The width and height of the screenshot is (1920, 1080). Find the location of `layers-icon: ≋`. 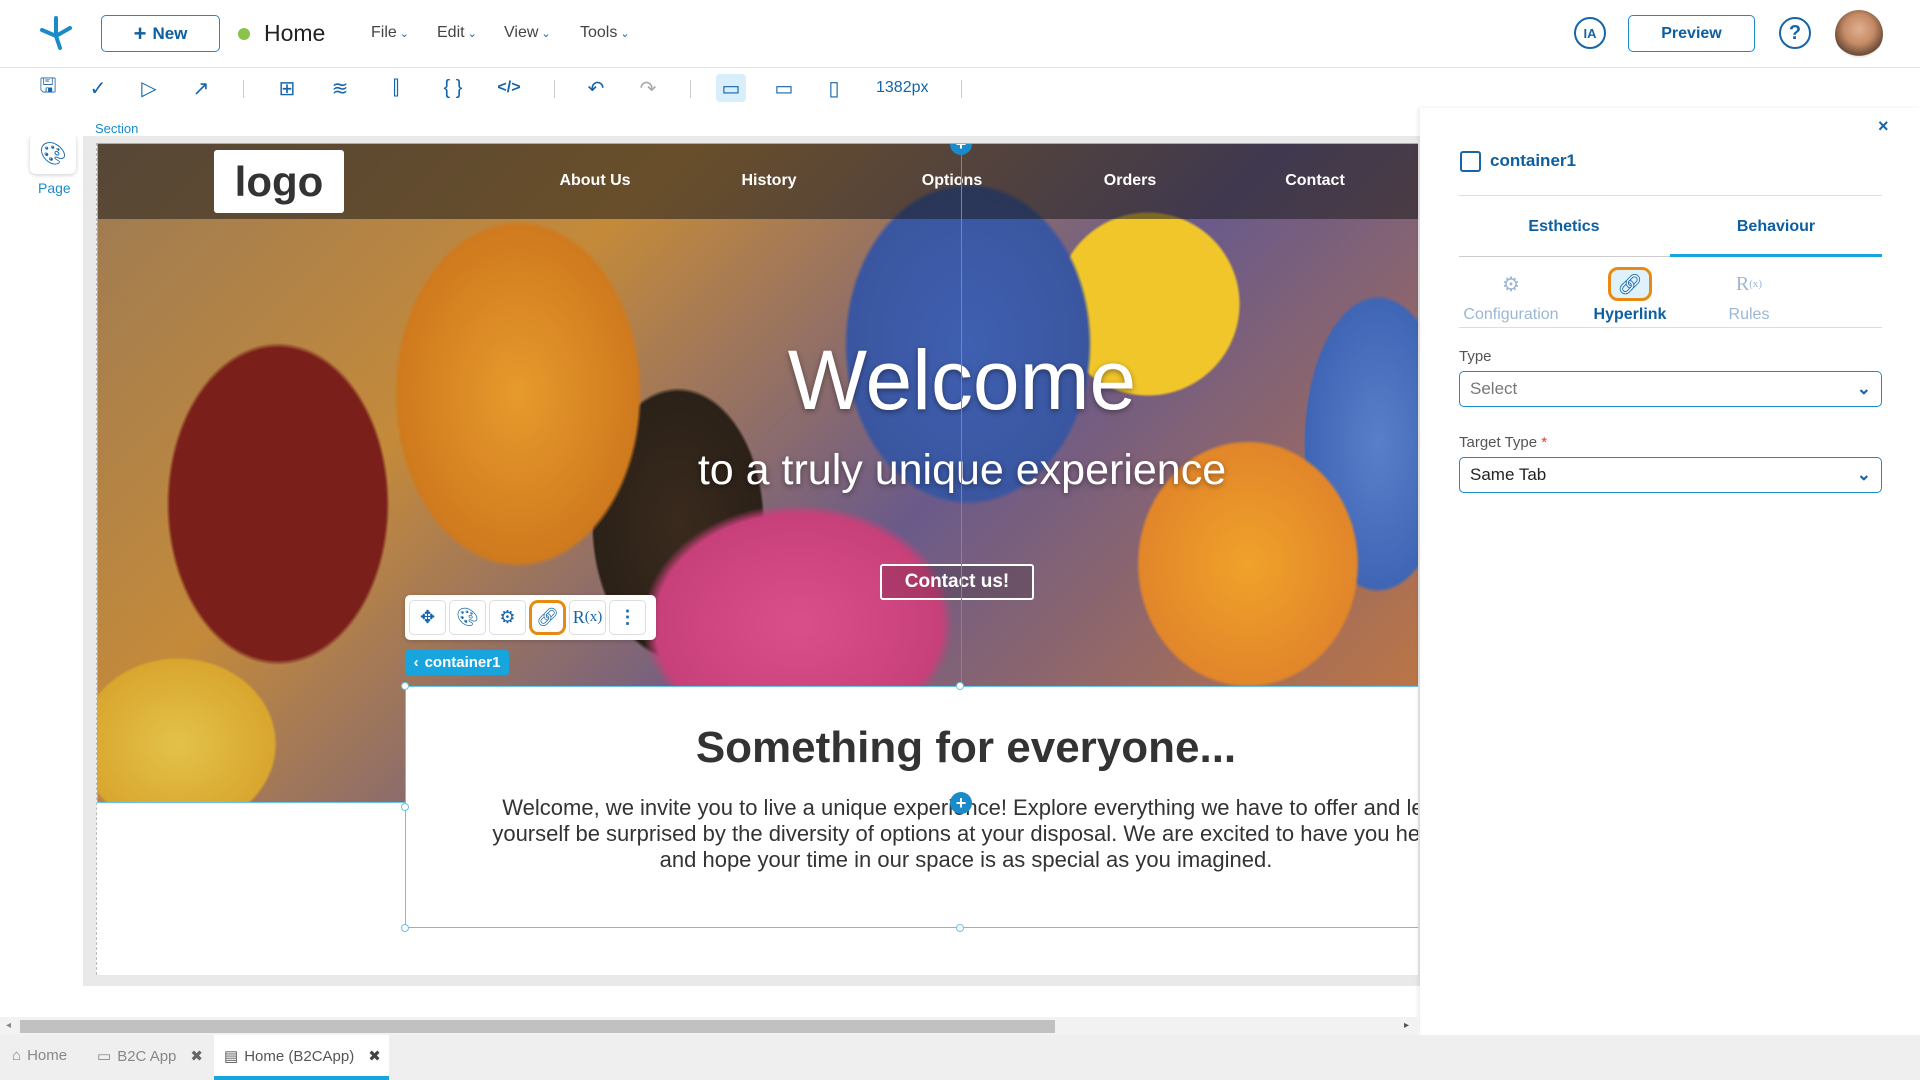

layers-icon: ≋ is located at coordinates (340, 88).